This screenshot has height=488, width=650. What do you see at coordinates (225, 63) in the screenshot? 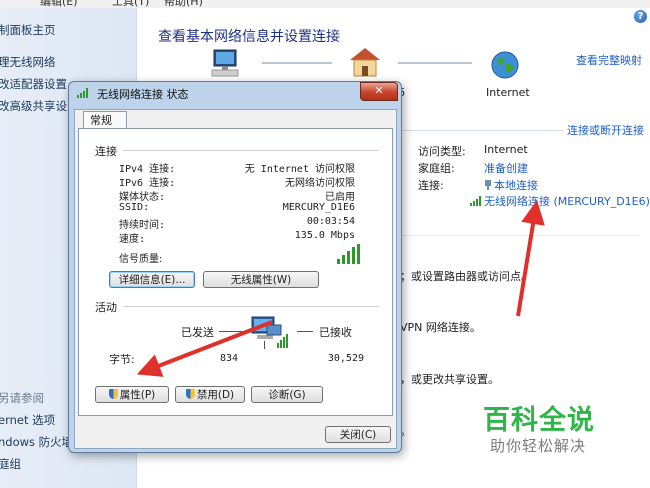
I see `computer-icon` at bounding box center [225, 63].